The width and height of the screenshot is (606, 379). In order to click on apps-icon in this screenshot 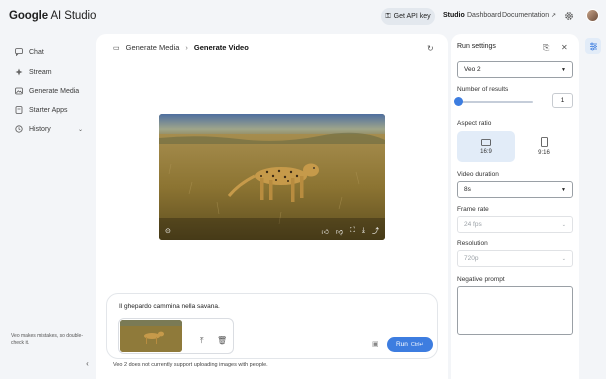, I will do `click(19, 110)`.